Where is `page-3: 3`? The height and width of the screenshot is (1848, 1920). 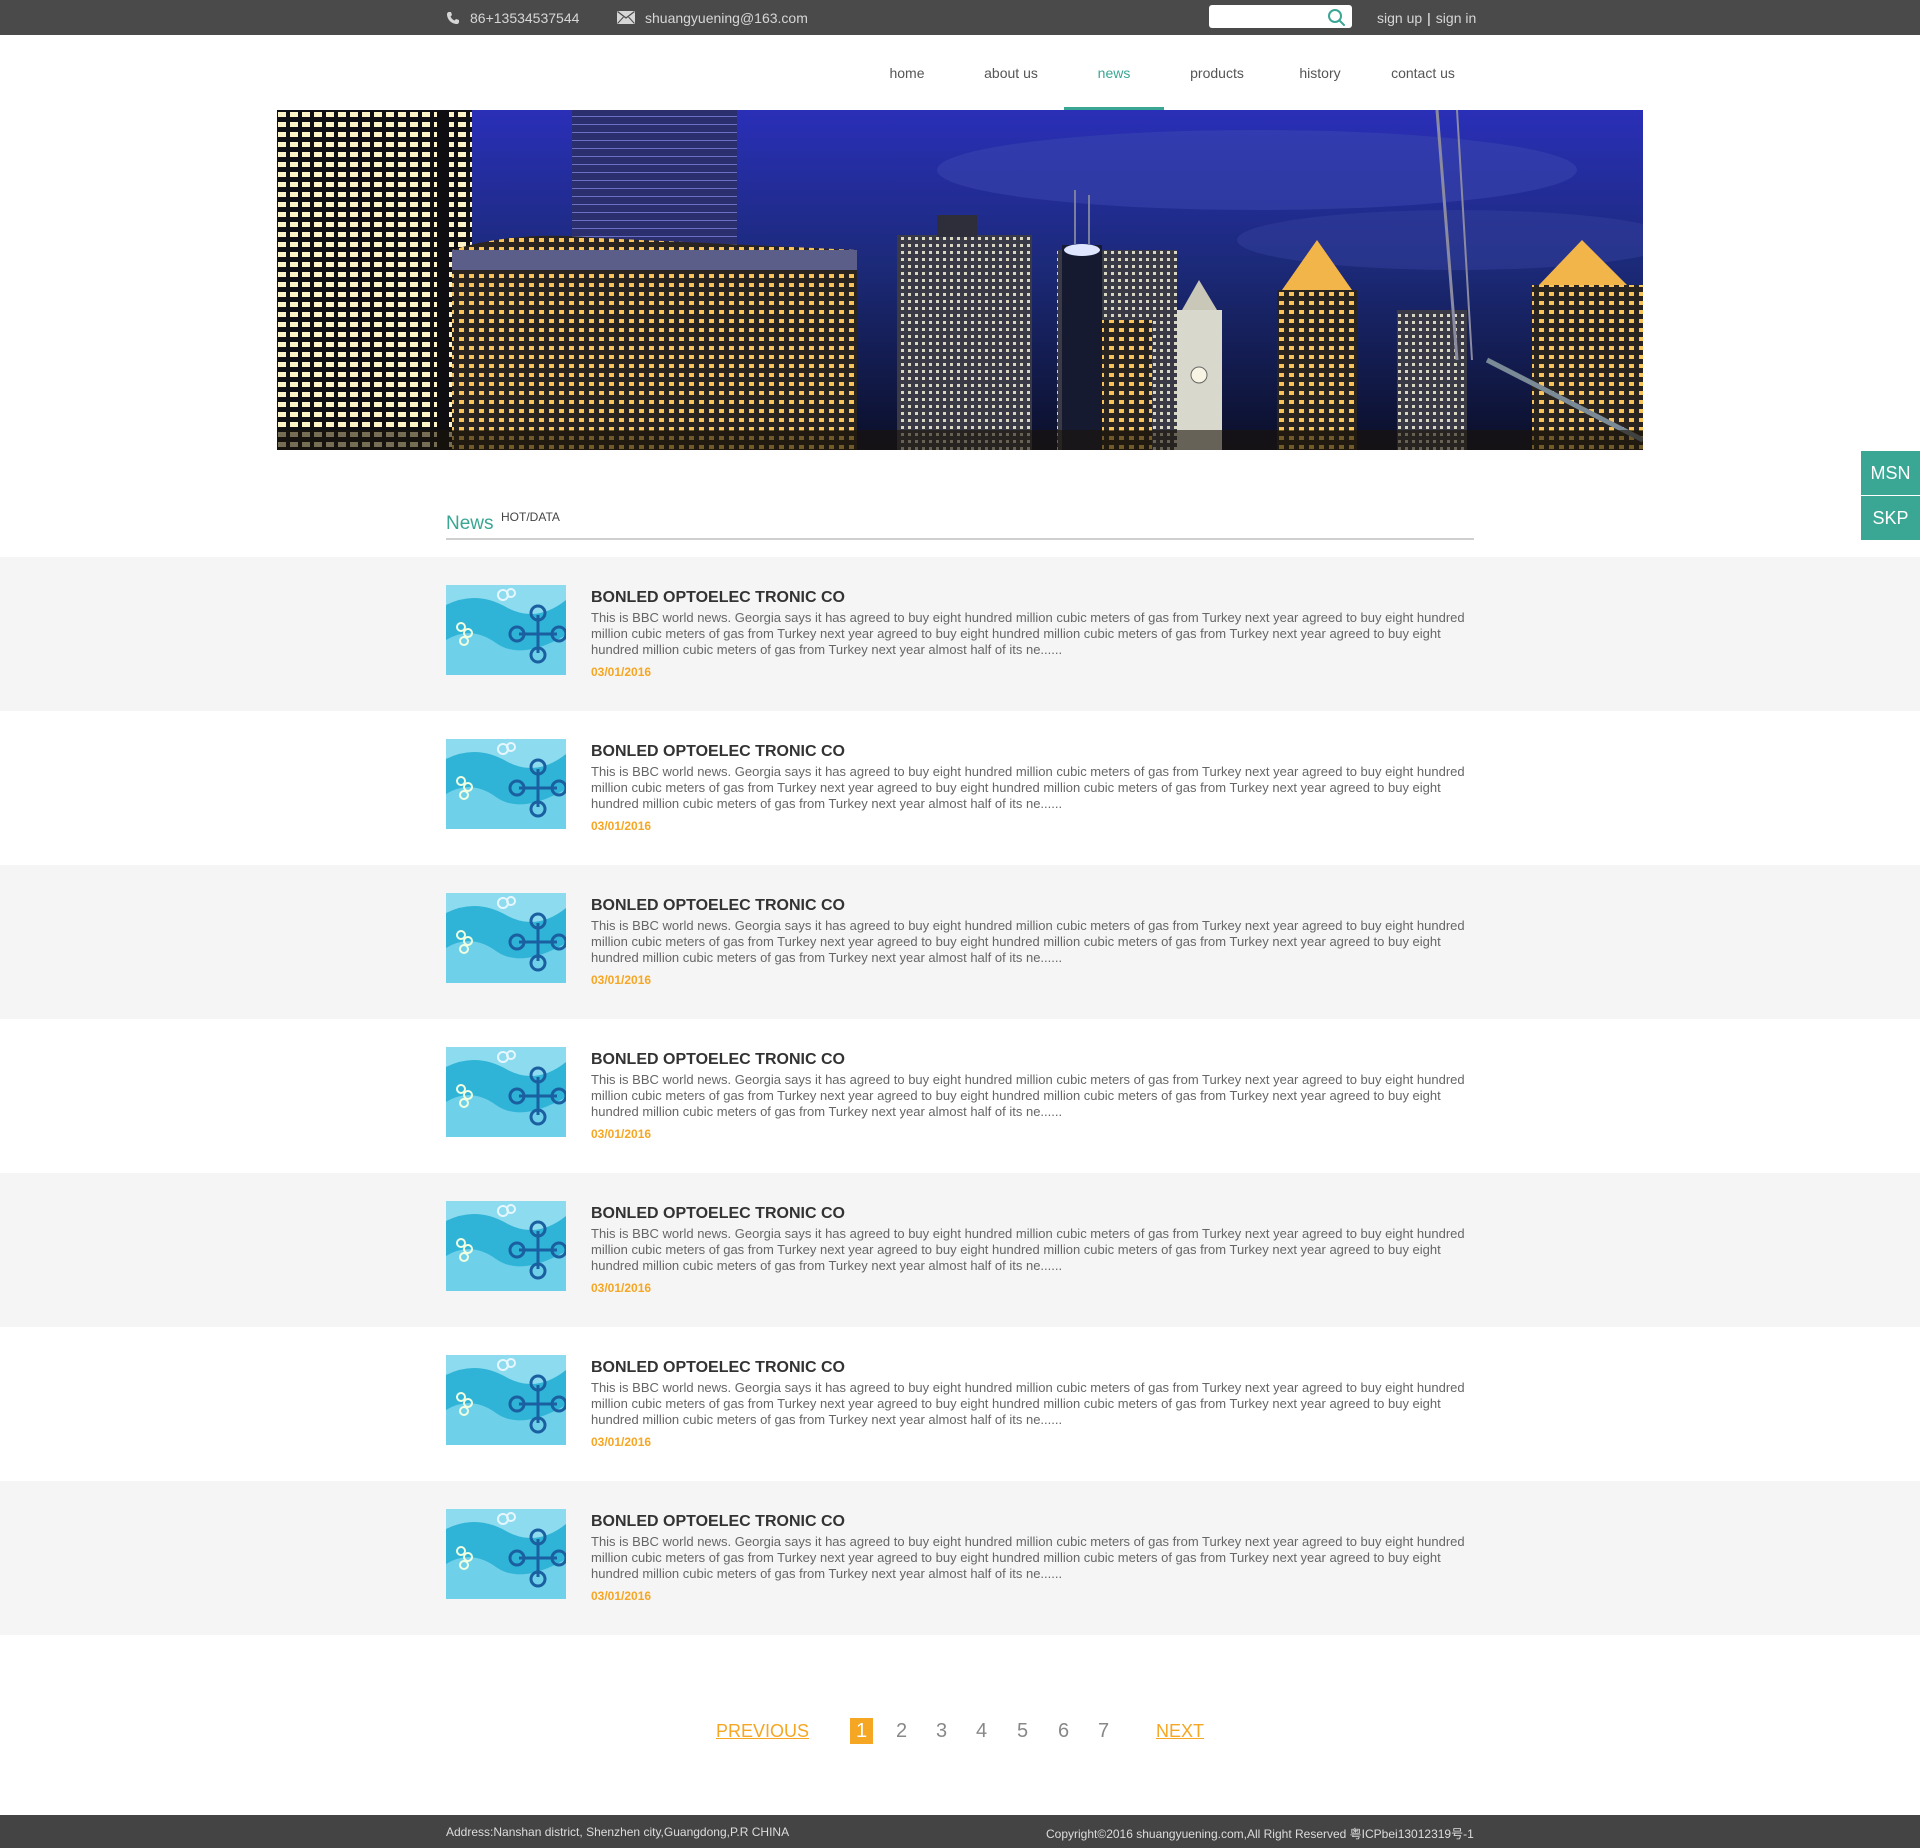
page-3: 3 is located at coordinates (941, 1731).